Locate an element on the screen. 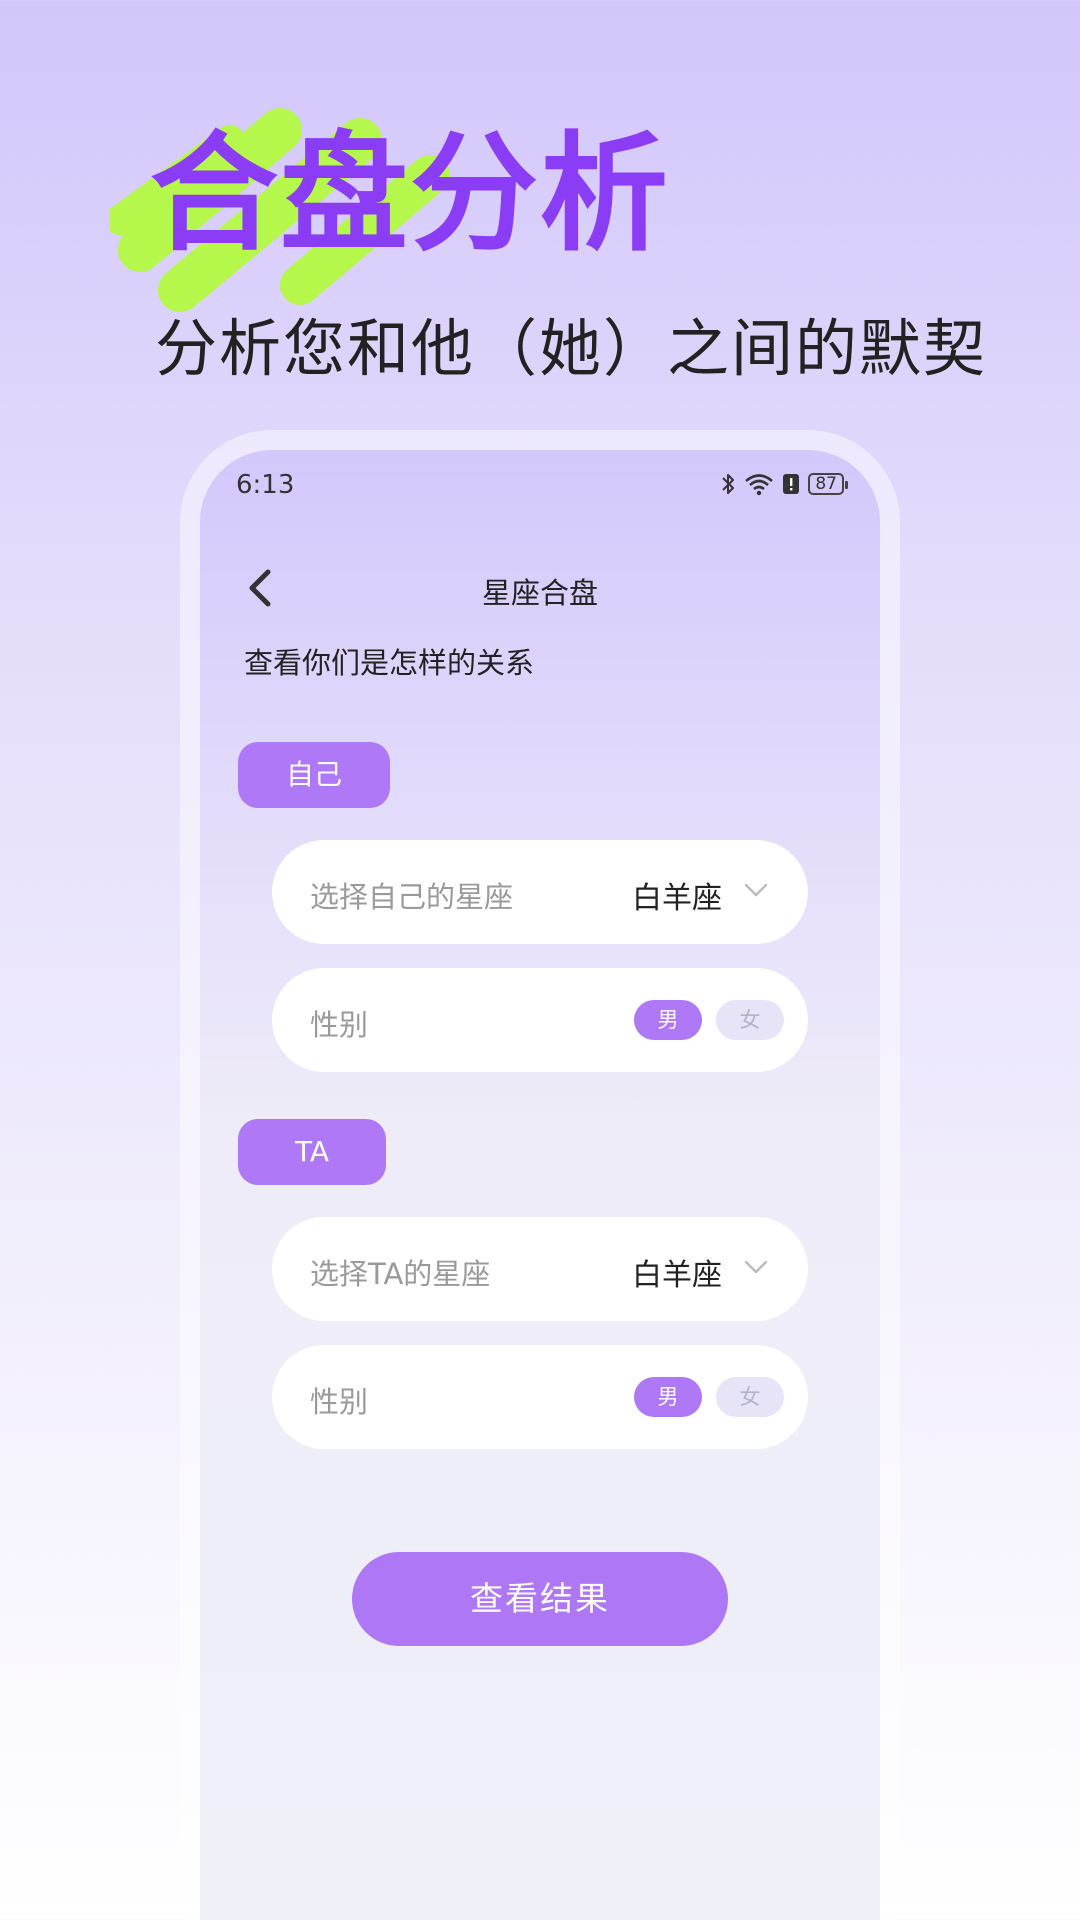 The image size is (1080, 1920). bluetooth-icon is located at coordinates (728, 484).